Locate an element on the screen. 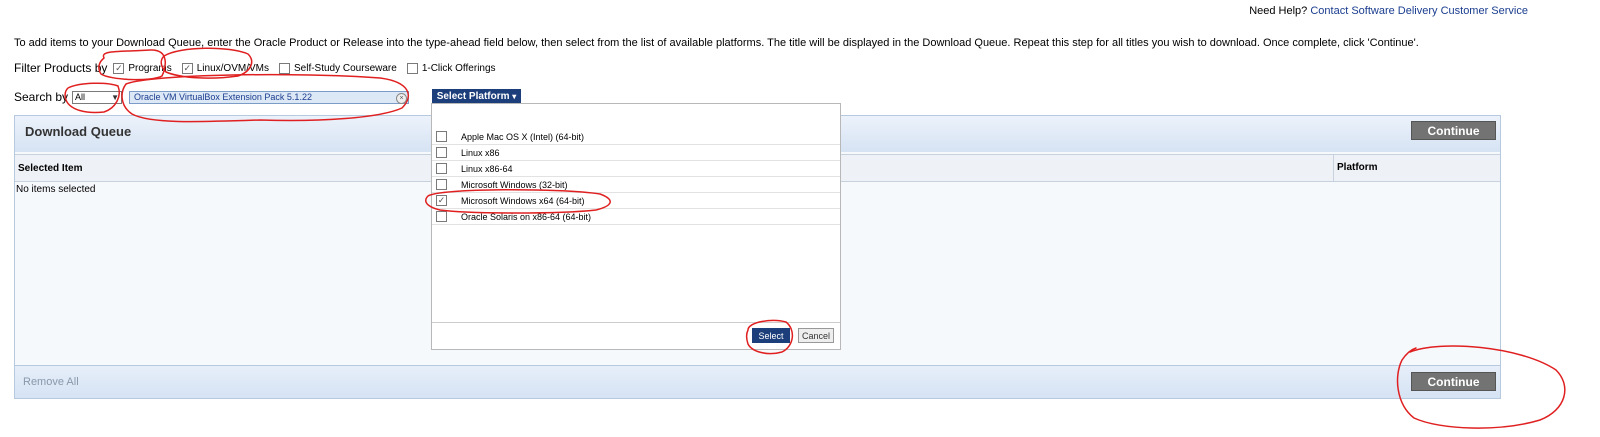 Image resolution: width=1600 pixels, height=437 pixels. filter-option-linux-ovm-vms: ✓ Linux/OVM/VMs is located at coordinates (225, 68).